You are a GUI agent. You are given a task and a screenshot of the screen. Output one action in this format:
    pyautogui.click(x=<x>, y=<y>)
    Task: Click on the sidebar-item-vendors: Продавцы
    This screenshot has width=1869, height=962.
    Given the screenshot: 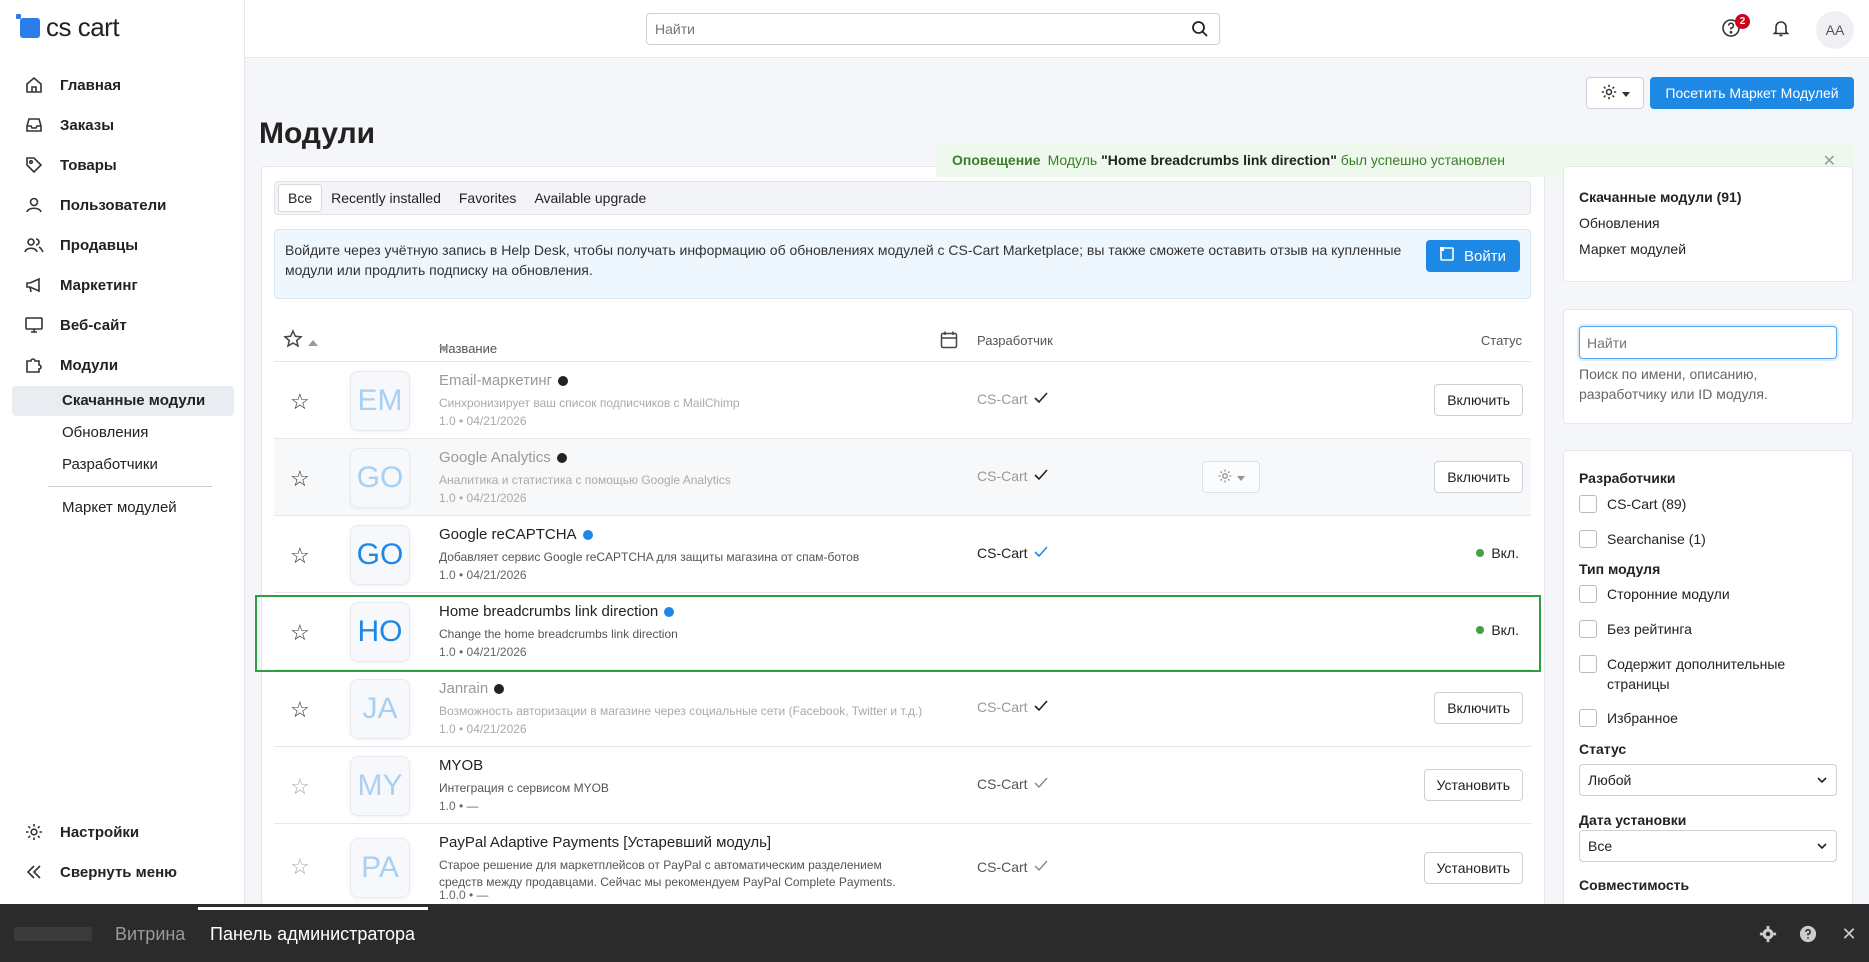 What is the action you would take?
    pyautogui.click(x=81, y=245)
    